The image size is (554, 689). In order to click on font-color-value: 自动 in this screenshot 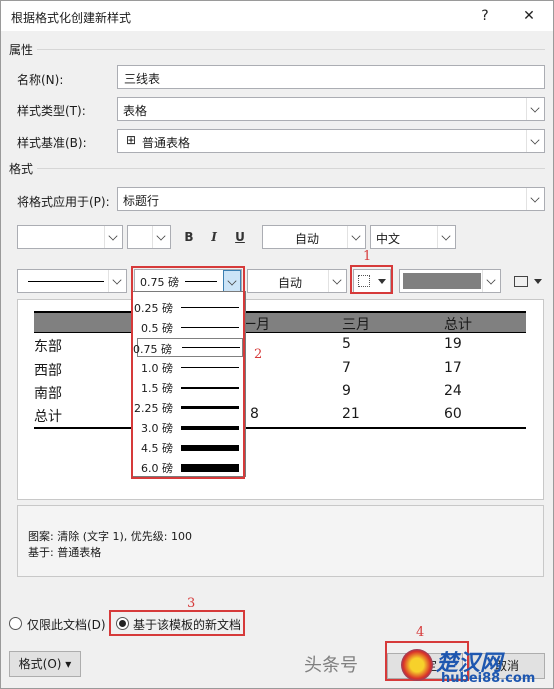, I will do `click(307, 239)`.